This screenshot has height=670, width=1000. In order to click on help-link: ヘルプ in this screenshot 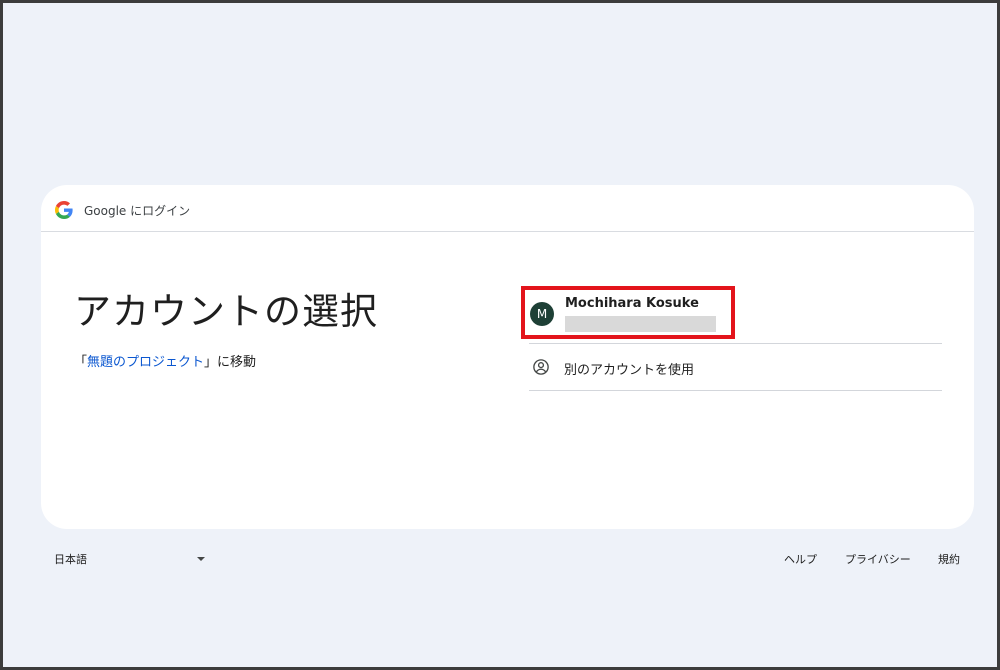, I will do `click(800, 559)`.